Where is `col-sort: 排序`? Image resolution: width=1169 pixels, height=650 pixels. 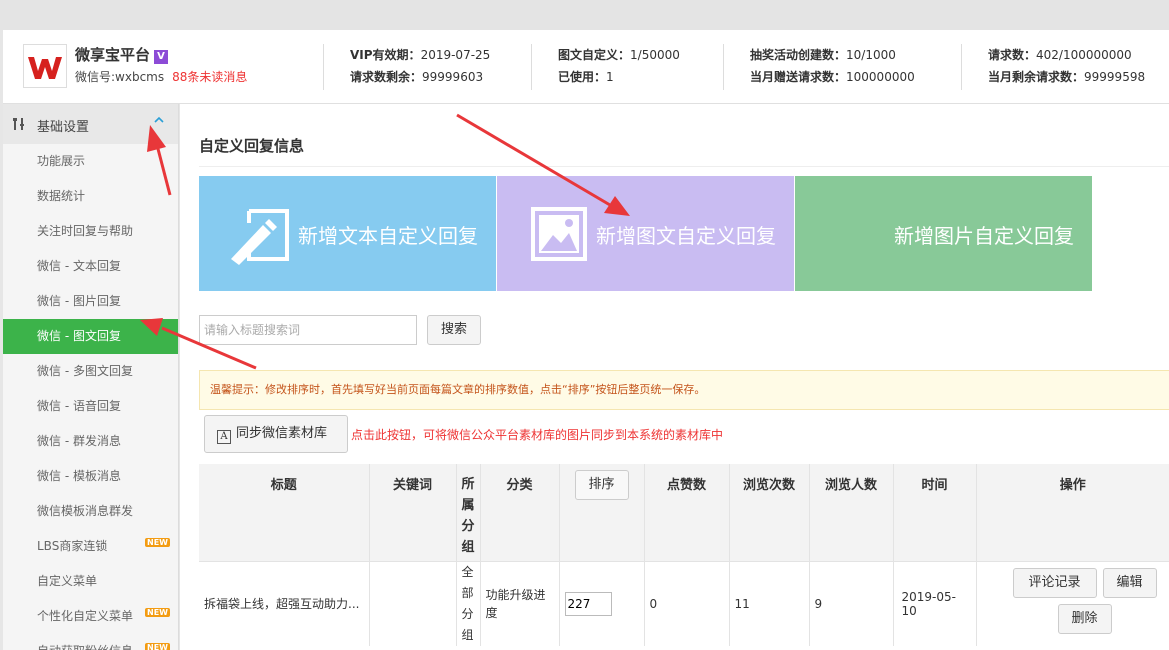
col-sort: 排序 is located at coordinates (601, 512).